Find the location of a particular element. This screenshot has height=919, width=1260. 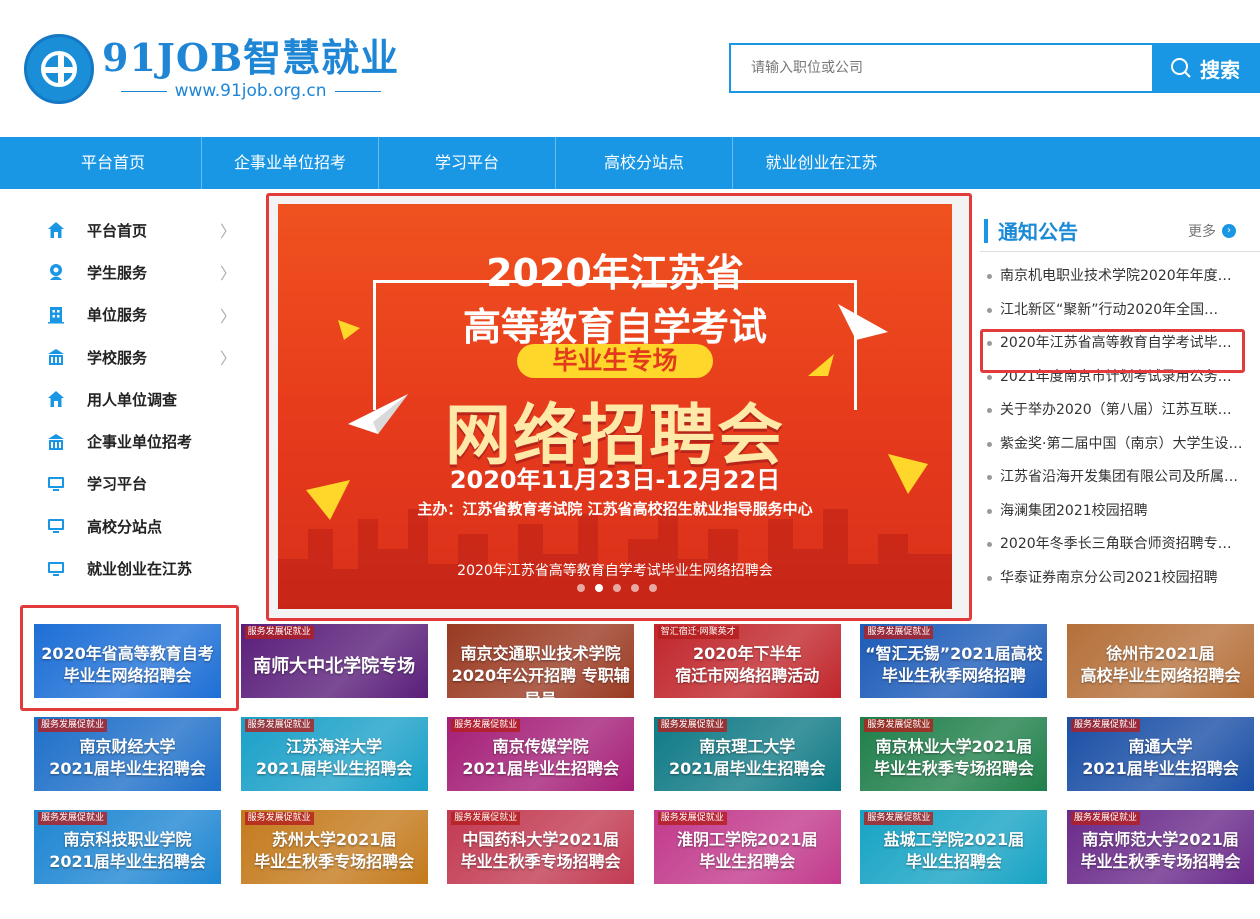

nav-item-home: 平台首页 is located at coordinates (113, 163).